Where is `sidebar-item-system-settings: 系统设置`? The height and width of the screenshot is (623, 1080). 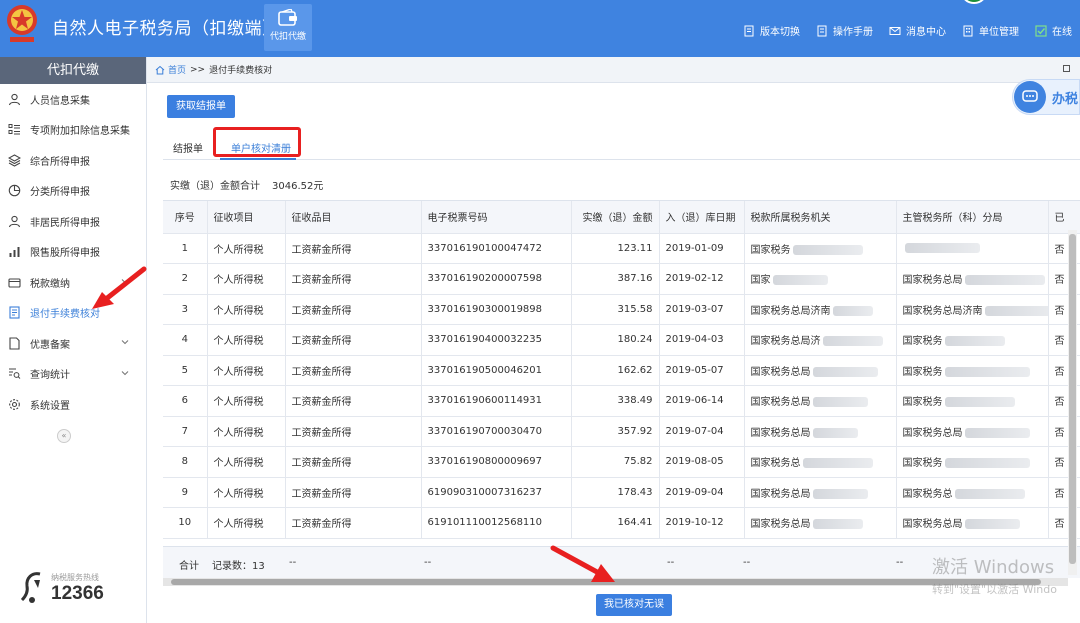 sidebar-item-system-settings: 系统设置 is located at coordinates (73, 404).